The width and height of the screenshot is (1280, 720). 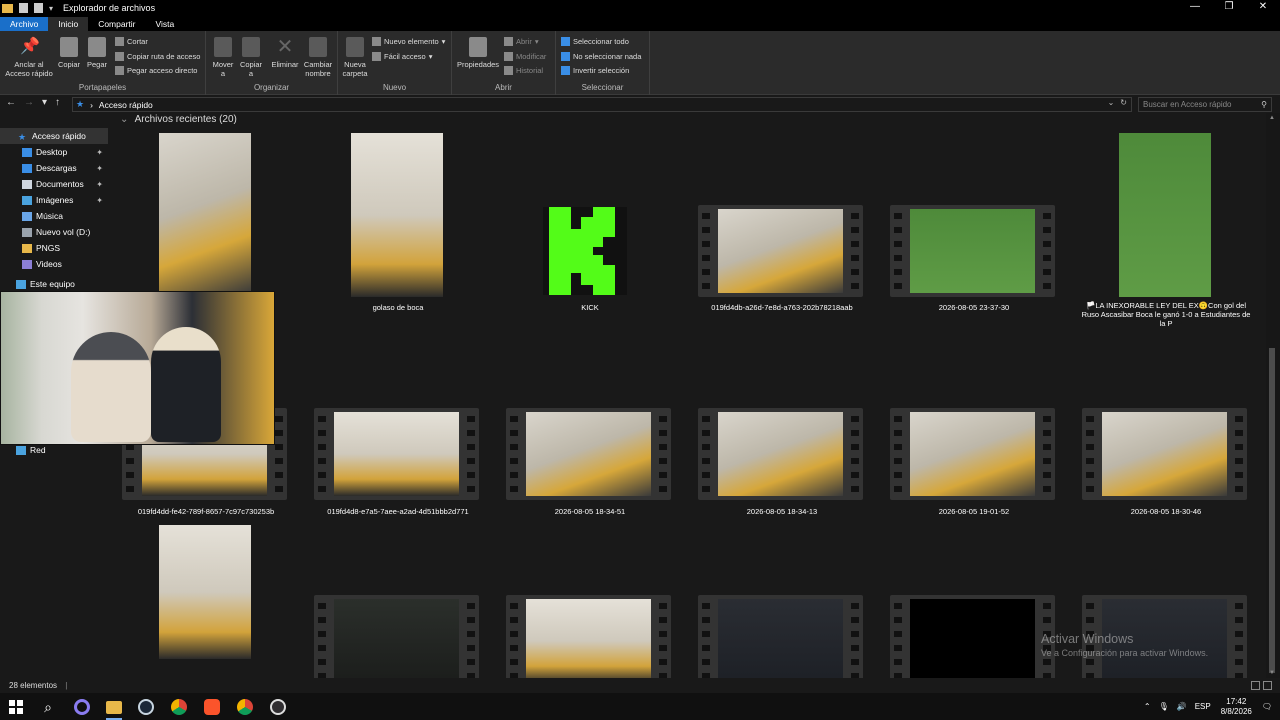 I want to click on search-icon: ⌕, so click(x=48, y=707).